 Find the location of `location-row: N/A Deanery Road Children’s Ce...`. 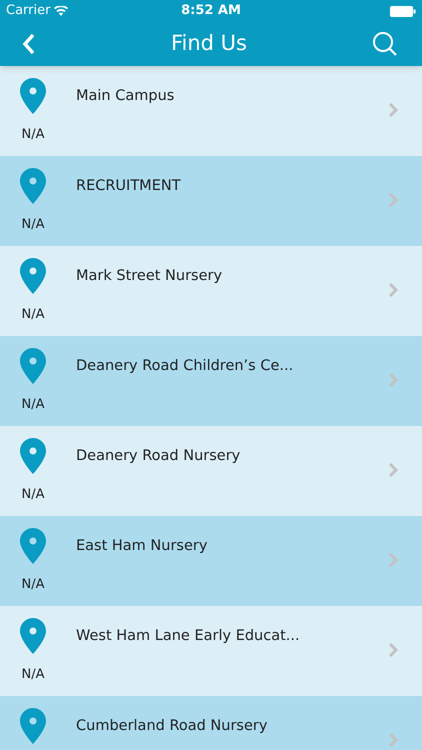

location-row: N/A Deanery Road Children’s Ce... is located at coordinates (211, 381).